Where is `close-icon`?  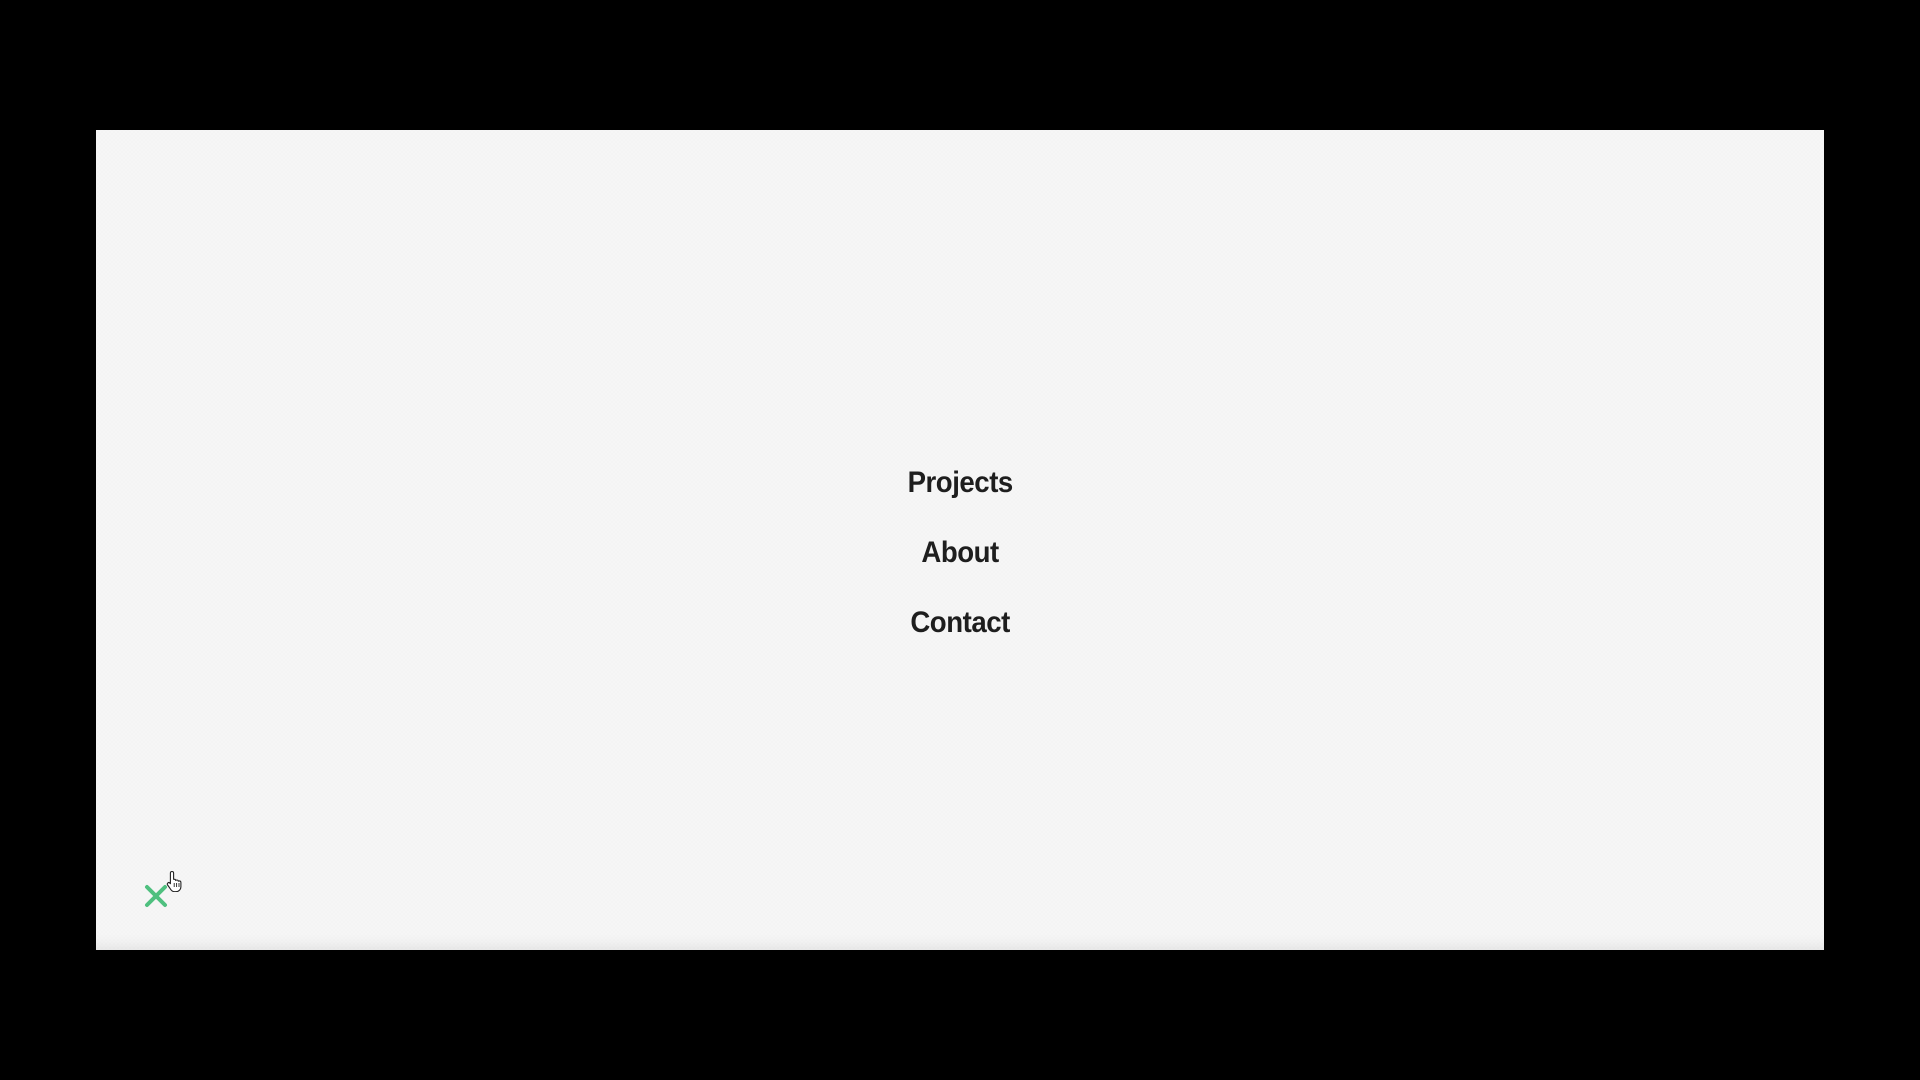
close-icon is located at coordinates (156, 896).